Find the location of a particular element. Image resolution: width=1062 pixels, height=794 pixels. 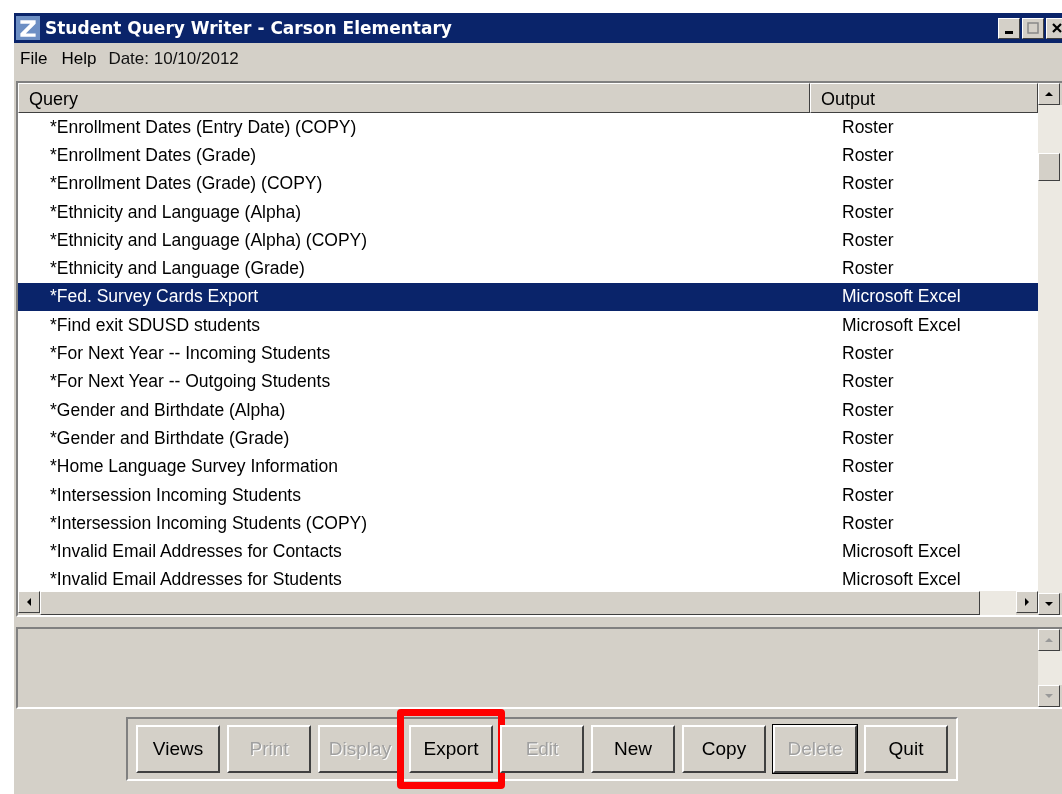

table-row: *Ethnicity and Language (Alpha) (COPY) Roster is located at coordinates (528, 240).